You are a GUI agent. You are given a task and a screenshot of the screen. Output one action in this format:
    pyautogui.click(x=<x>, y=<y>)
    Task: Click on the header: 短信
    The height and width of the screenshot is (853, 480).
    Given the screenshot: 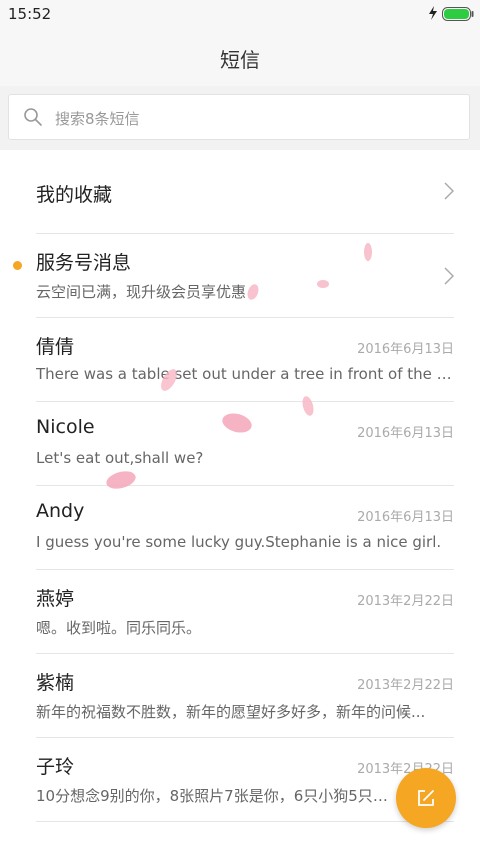 What is the action you would take?
    pyautogui.click(x=240, y=57)
    